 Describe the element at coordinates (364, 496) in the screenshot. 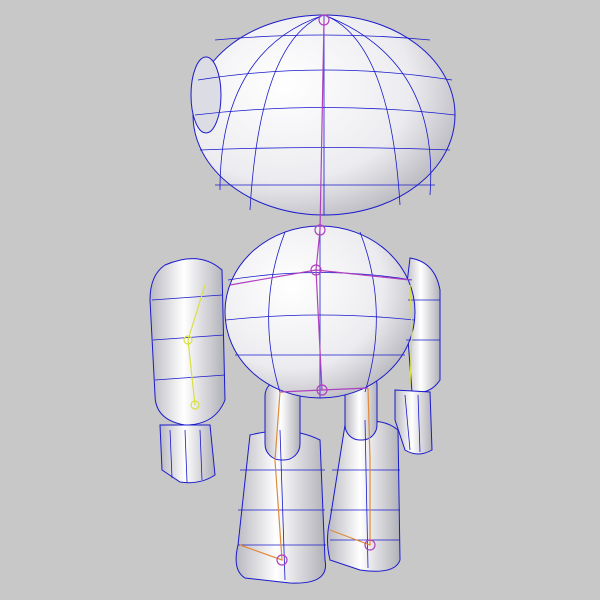

I see `right-leg` at that location.